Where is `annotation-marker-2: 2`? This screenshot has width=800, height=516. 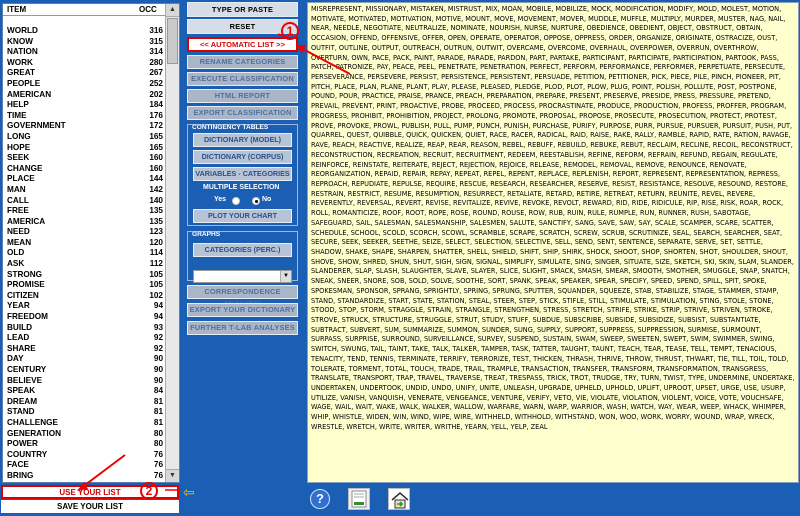 annotation-marker-2: 2 is located at coordinates (149, 491).